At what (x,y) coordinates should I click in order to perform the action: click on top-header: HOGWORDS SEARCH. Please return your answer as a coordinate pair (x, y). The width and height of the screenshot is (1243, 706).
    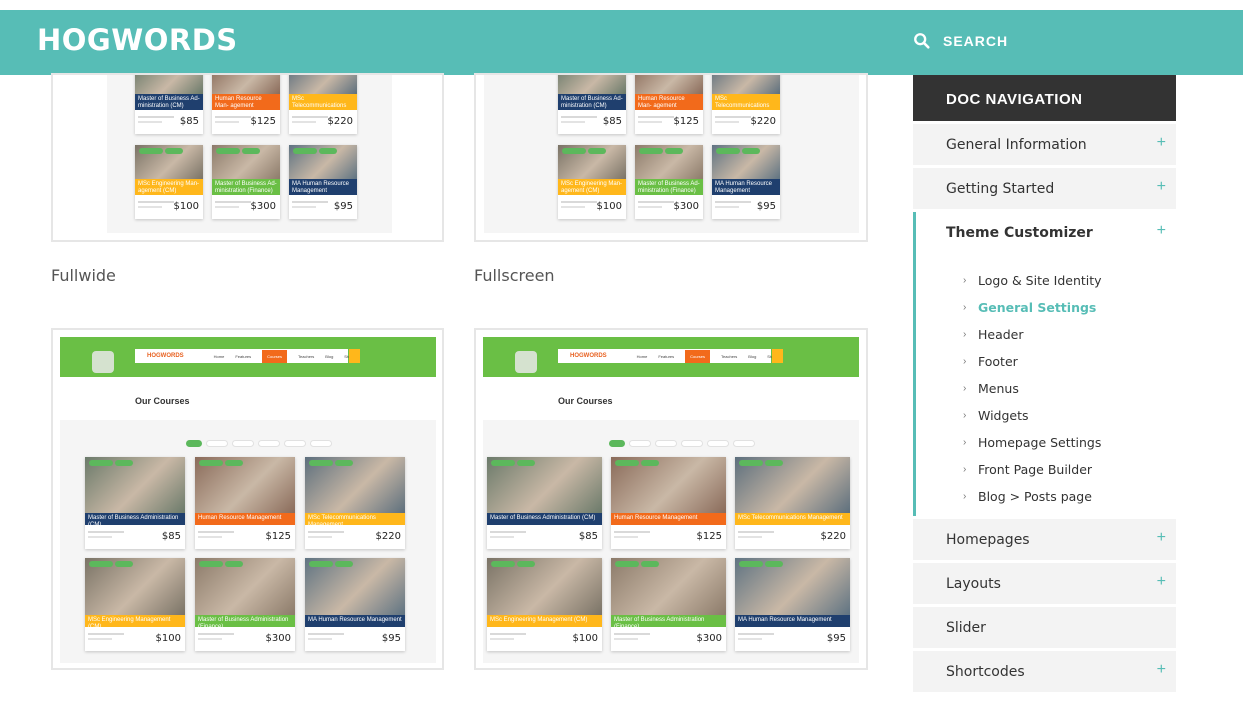
    Looking at the image, I should click on (621, 42).